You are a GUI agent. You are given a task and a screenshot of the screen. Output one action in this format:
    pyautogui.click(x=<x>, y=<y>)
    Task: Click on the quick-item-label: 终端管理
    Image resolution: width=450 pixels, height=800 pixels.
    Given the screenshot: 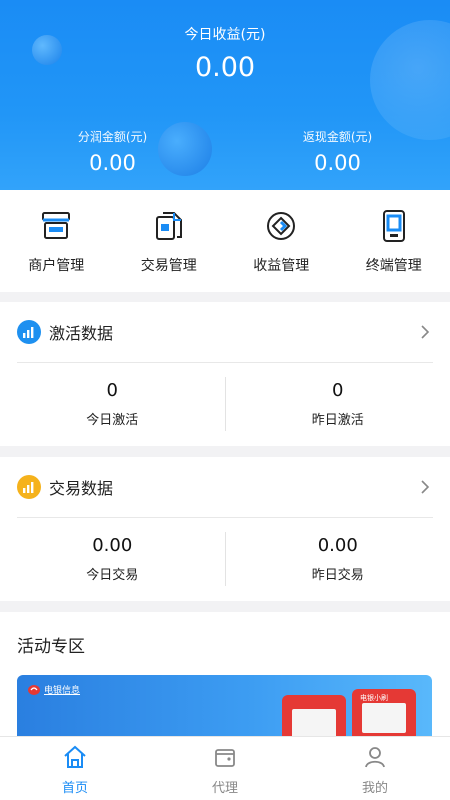 What is the action you would take?
    pyautogui.click(x=393, y=266)
    